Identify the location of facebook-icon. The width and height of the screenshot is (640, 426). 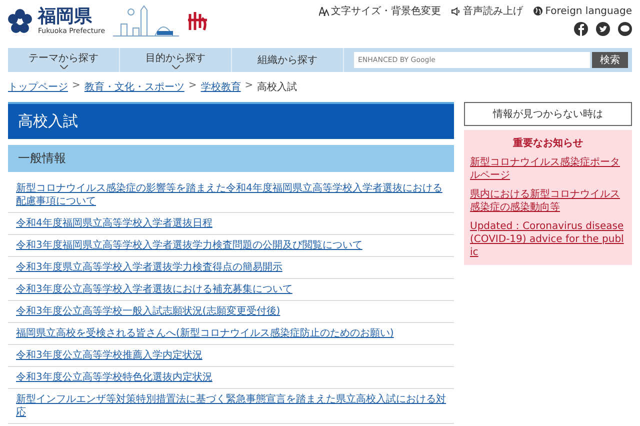
(581, 29).